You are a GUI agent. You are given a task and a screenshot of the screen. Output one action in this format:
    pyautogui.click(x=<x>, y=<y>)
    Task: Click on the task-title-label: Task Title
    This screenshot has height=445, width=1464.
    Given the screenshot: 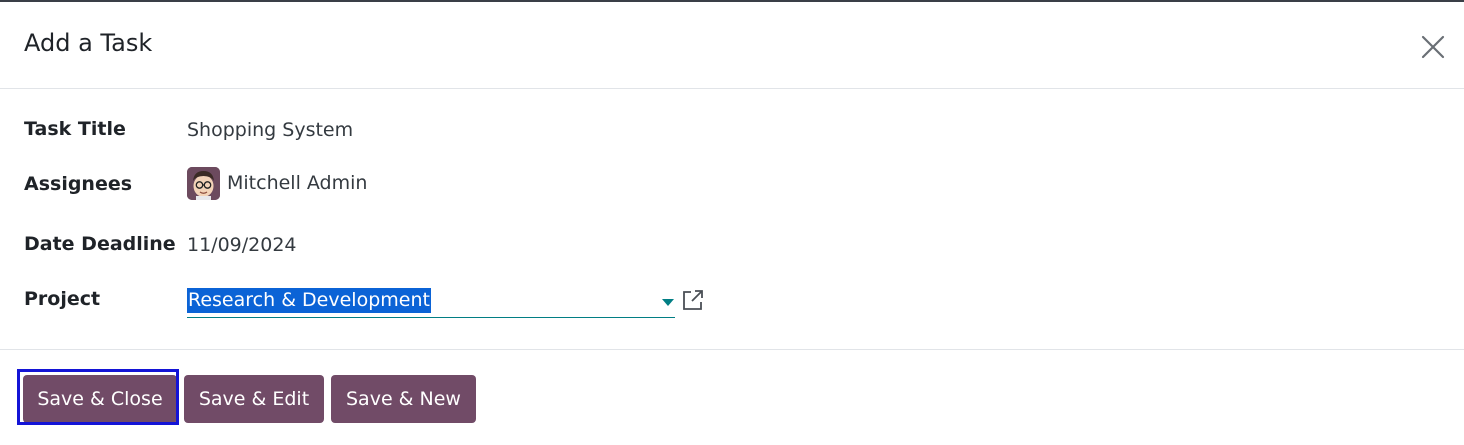 What is the action you would take?
    pyautogui.click(x=75, y=129)
    